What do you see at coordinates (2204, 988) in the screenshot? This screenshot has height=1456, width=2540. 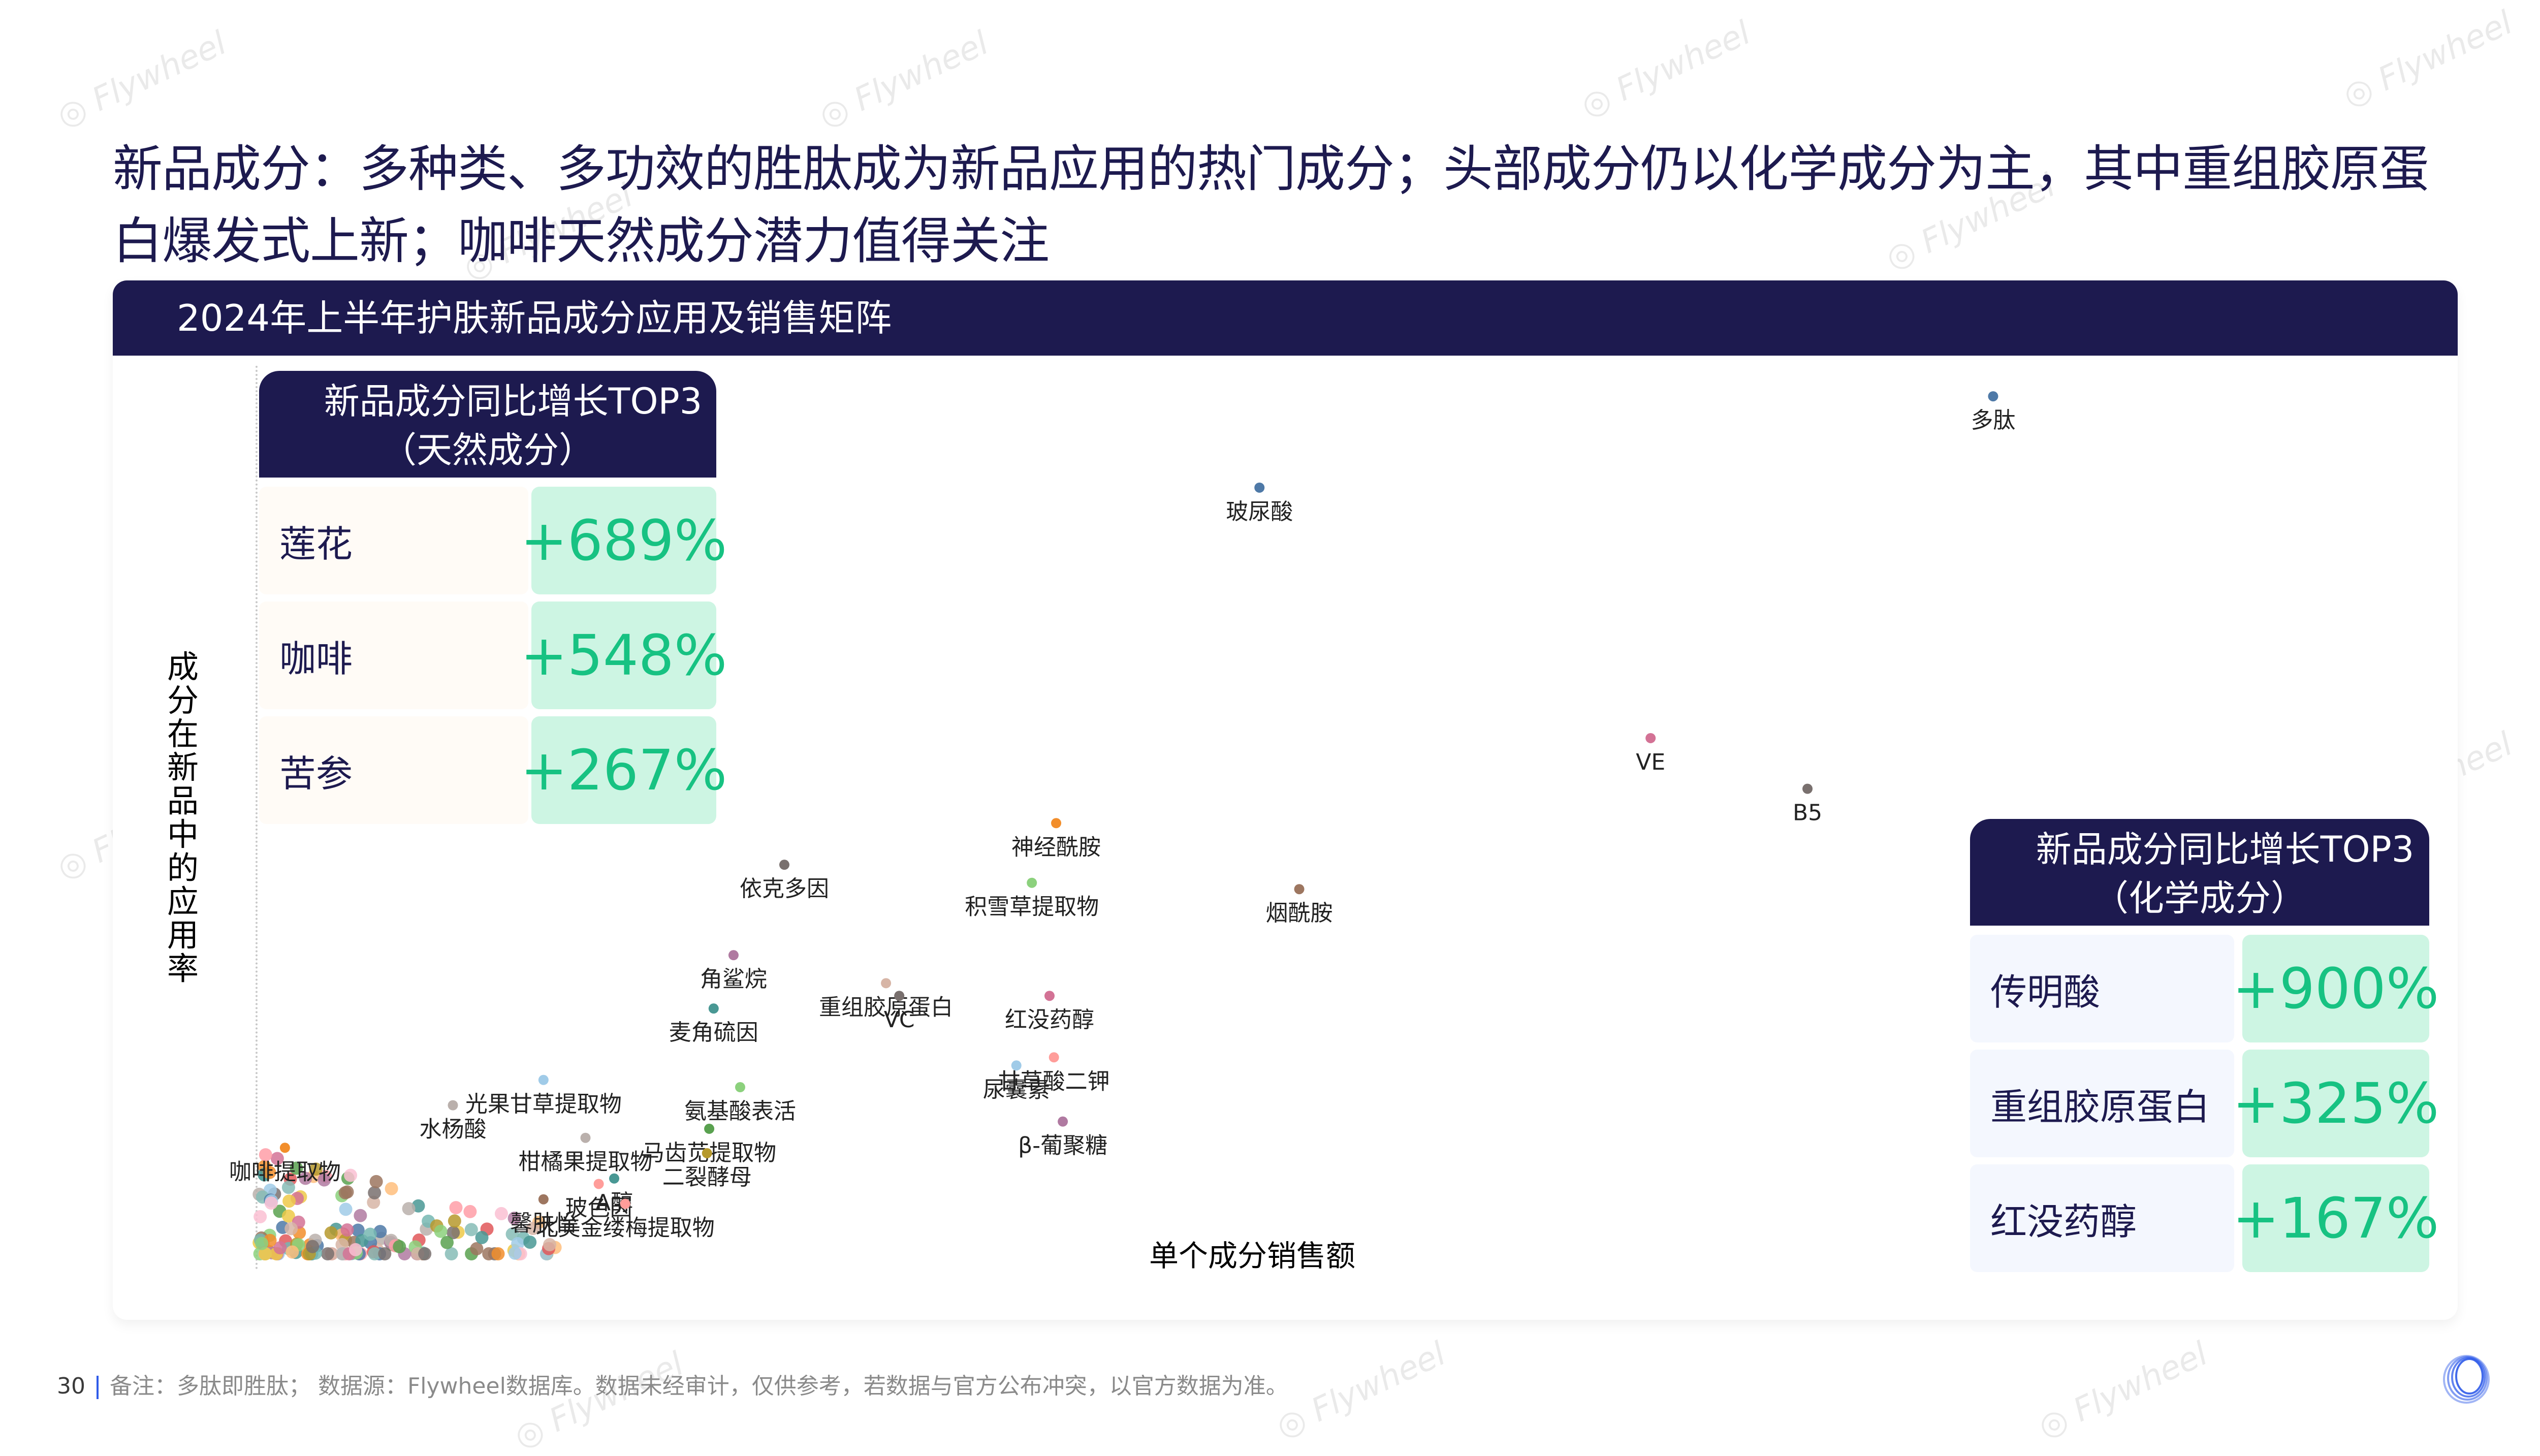 I see `top3-chemical-row: 传明酸 +900%` at bounding box center [2204, 988].